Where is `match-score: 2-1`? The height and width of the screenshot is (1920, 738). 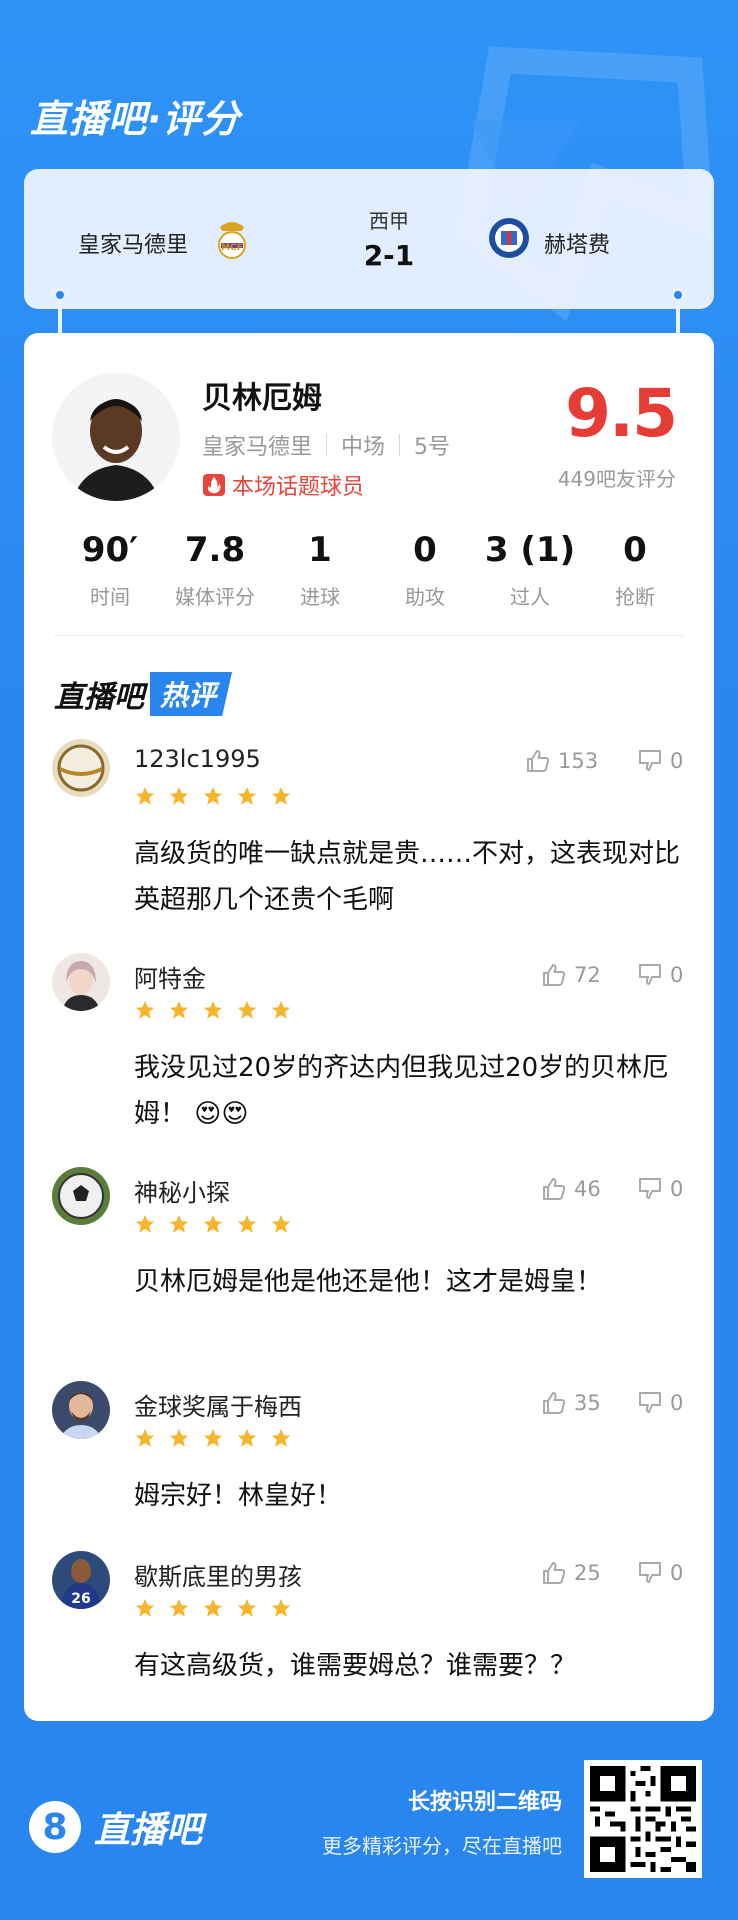 match-score: 2-1 is located at coordinates (389, 255).